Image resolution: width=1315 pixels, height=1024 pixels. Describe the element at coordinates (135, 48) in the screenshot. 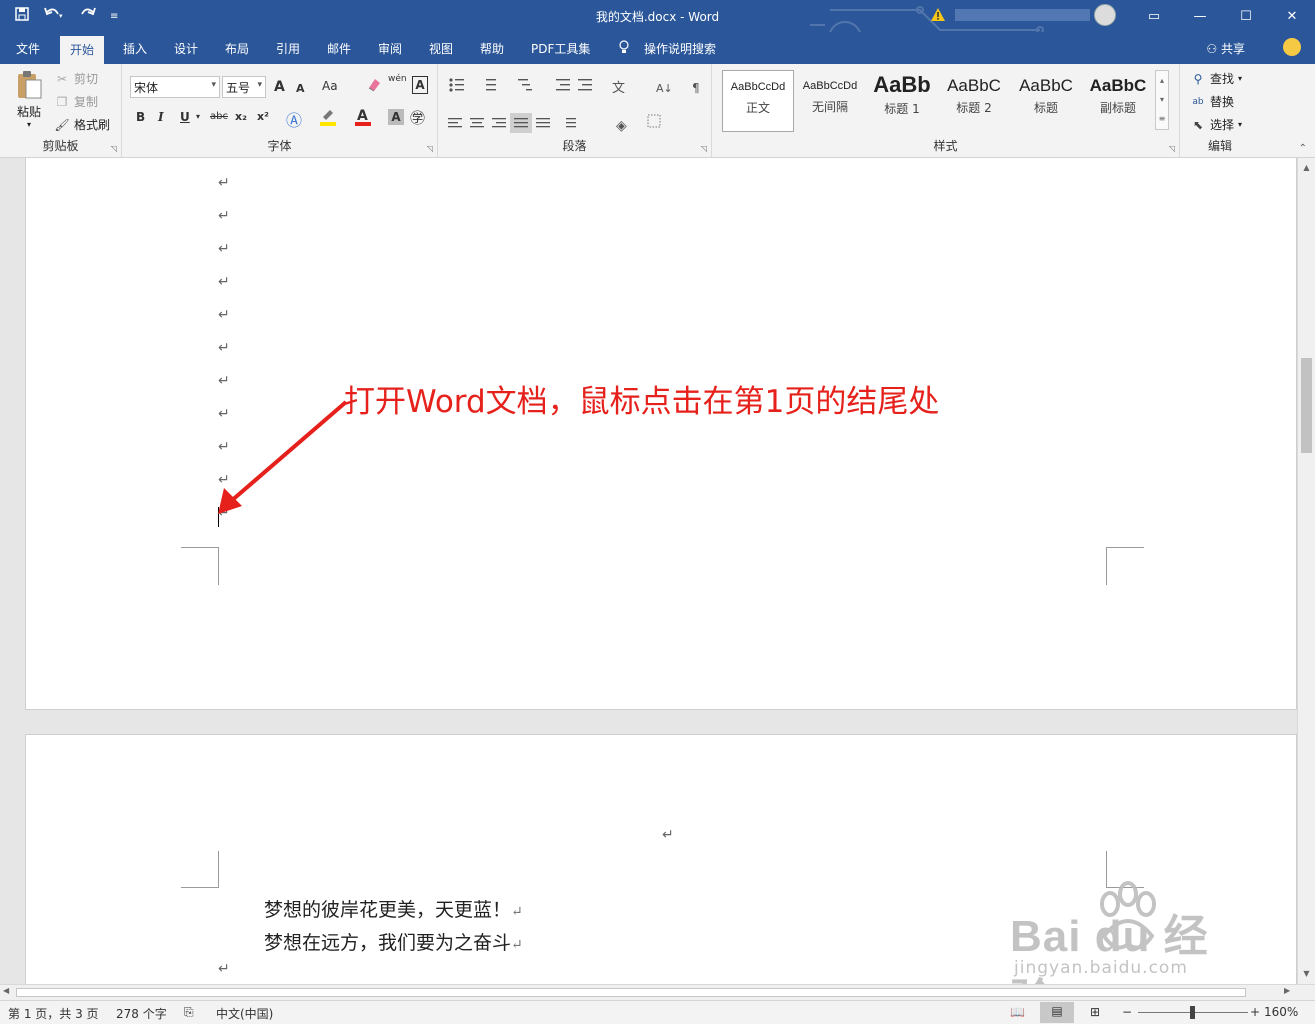

I see `tab-insert: 插入` at that location.